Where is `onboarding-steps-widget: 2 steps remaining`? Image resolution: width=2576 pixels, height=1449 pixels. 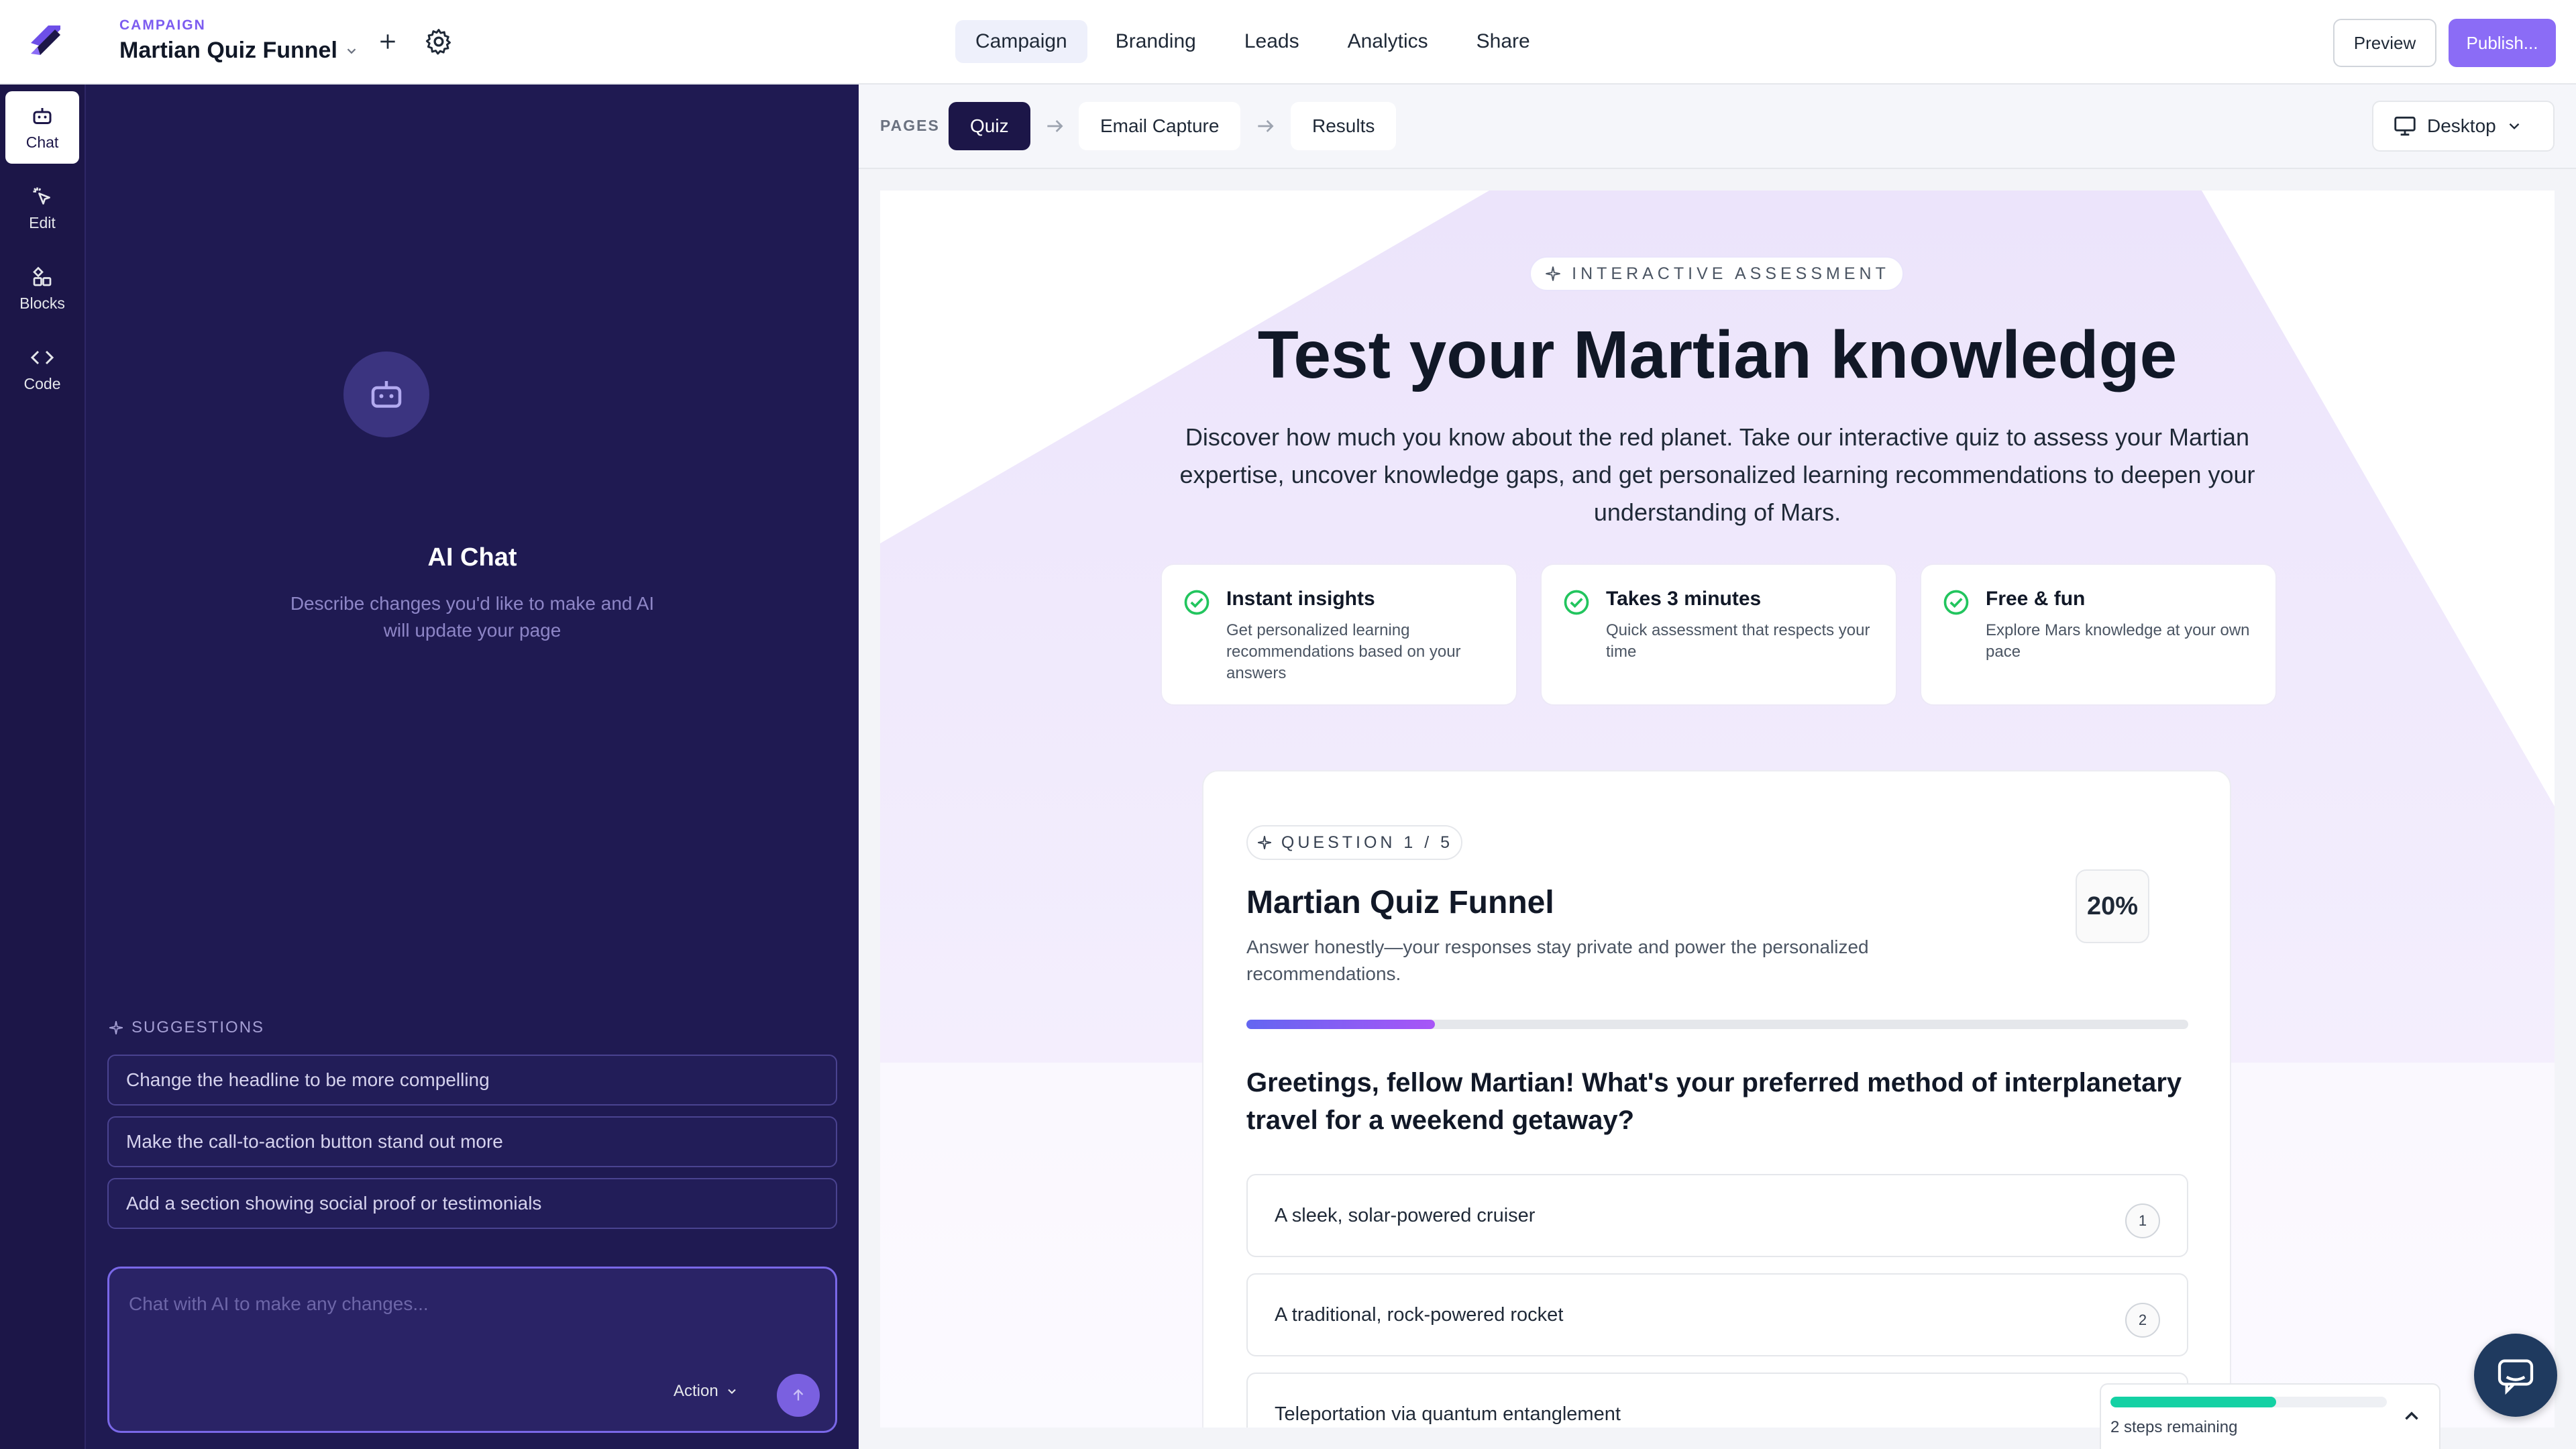 onboarding-steps-widget: 2 steps remaining is located at coordinates (2270, 1416).